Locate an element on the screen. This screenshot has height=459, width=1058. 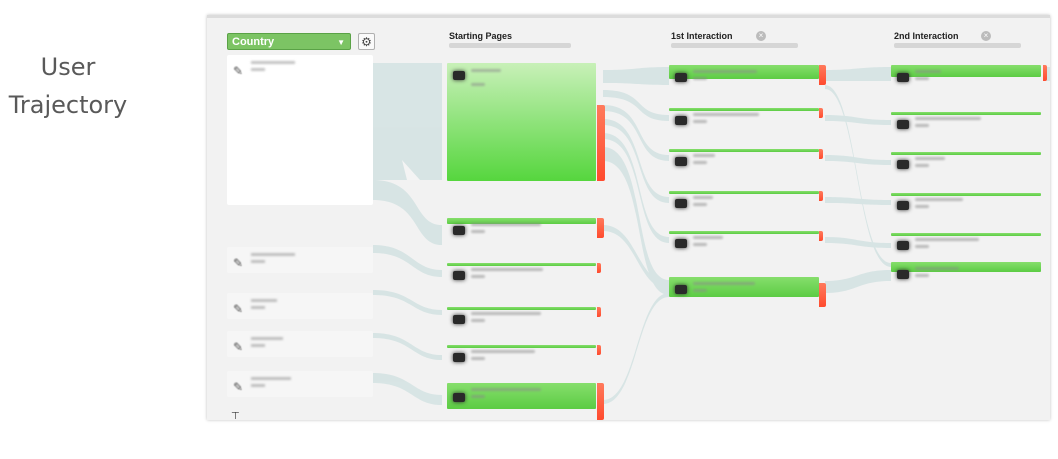
gear-icon: ⚙ is located at coordinates (366, 41).